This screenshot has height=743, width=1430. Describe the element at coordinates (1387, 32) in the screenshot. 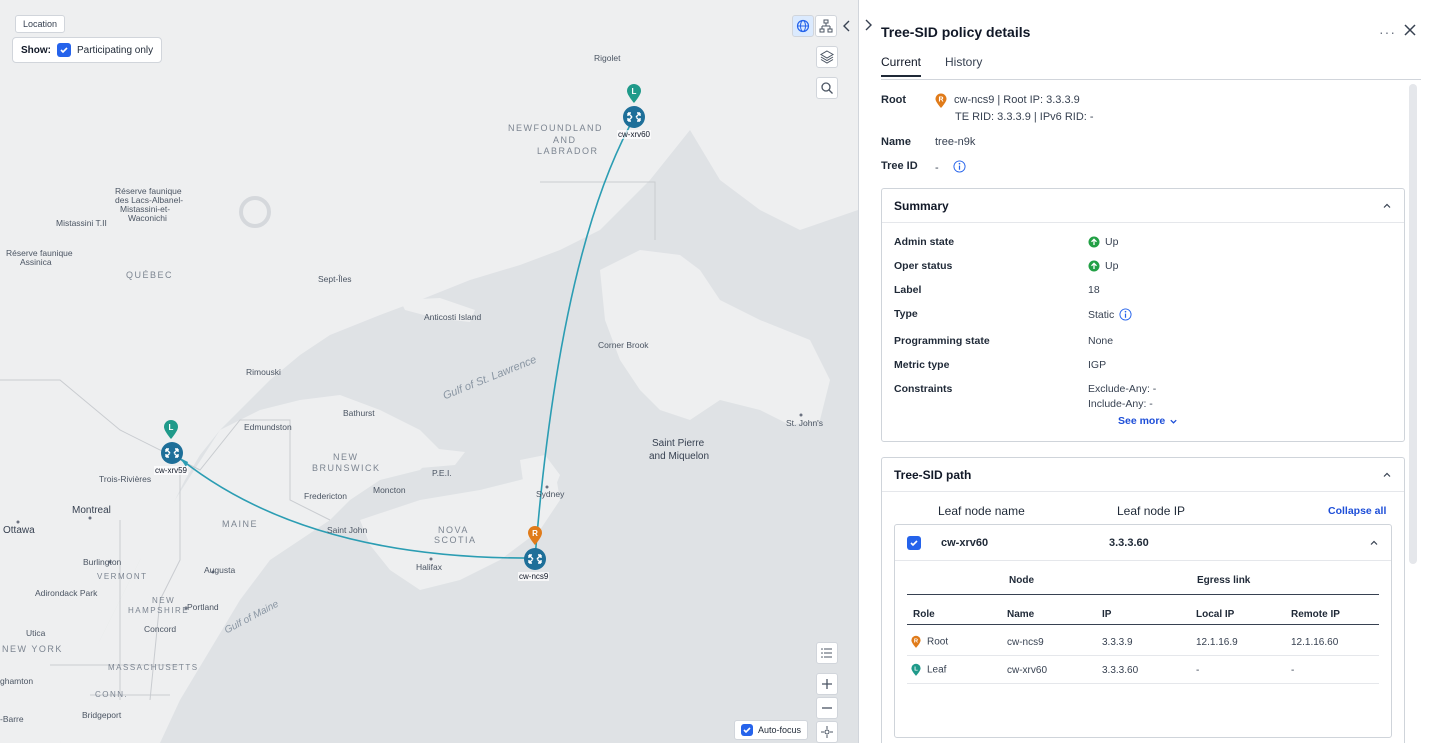

I see `more-options-button: ···` at that location.